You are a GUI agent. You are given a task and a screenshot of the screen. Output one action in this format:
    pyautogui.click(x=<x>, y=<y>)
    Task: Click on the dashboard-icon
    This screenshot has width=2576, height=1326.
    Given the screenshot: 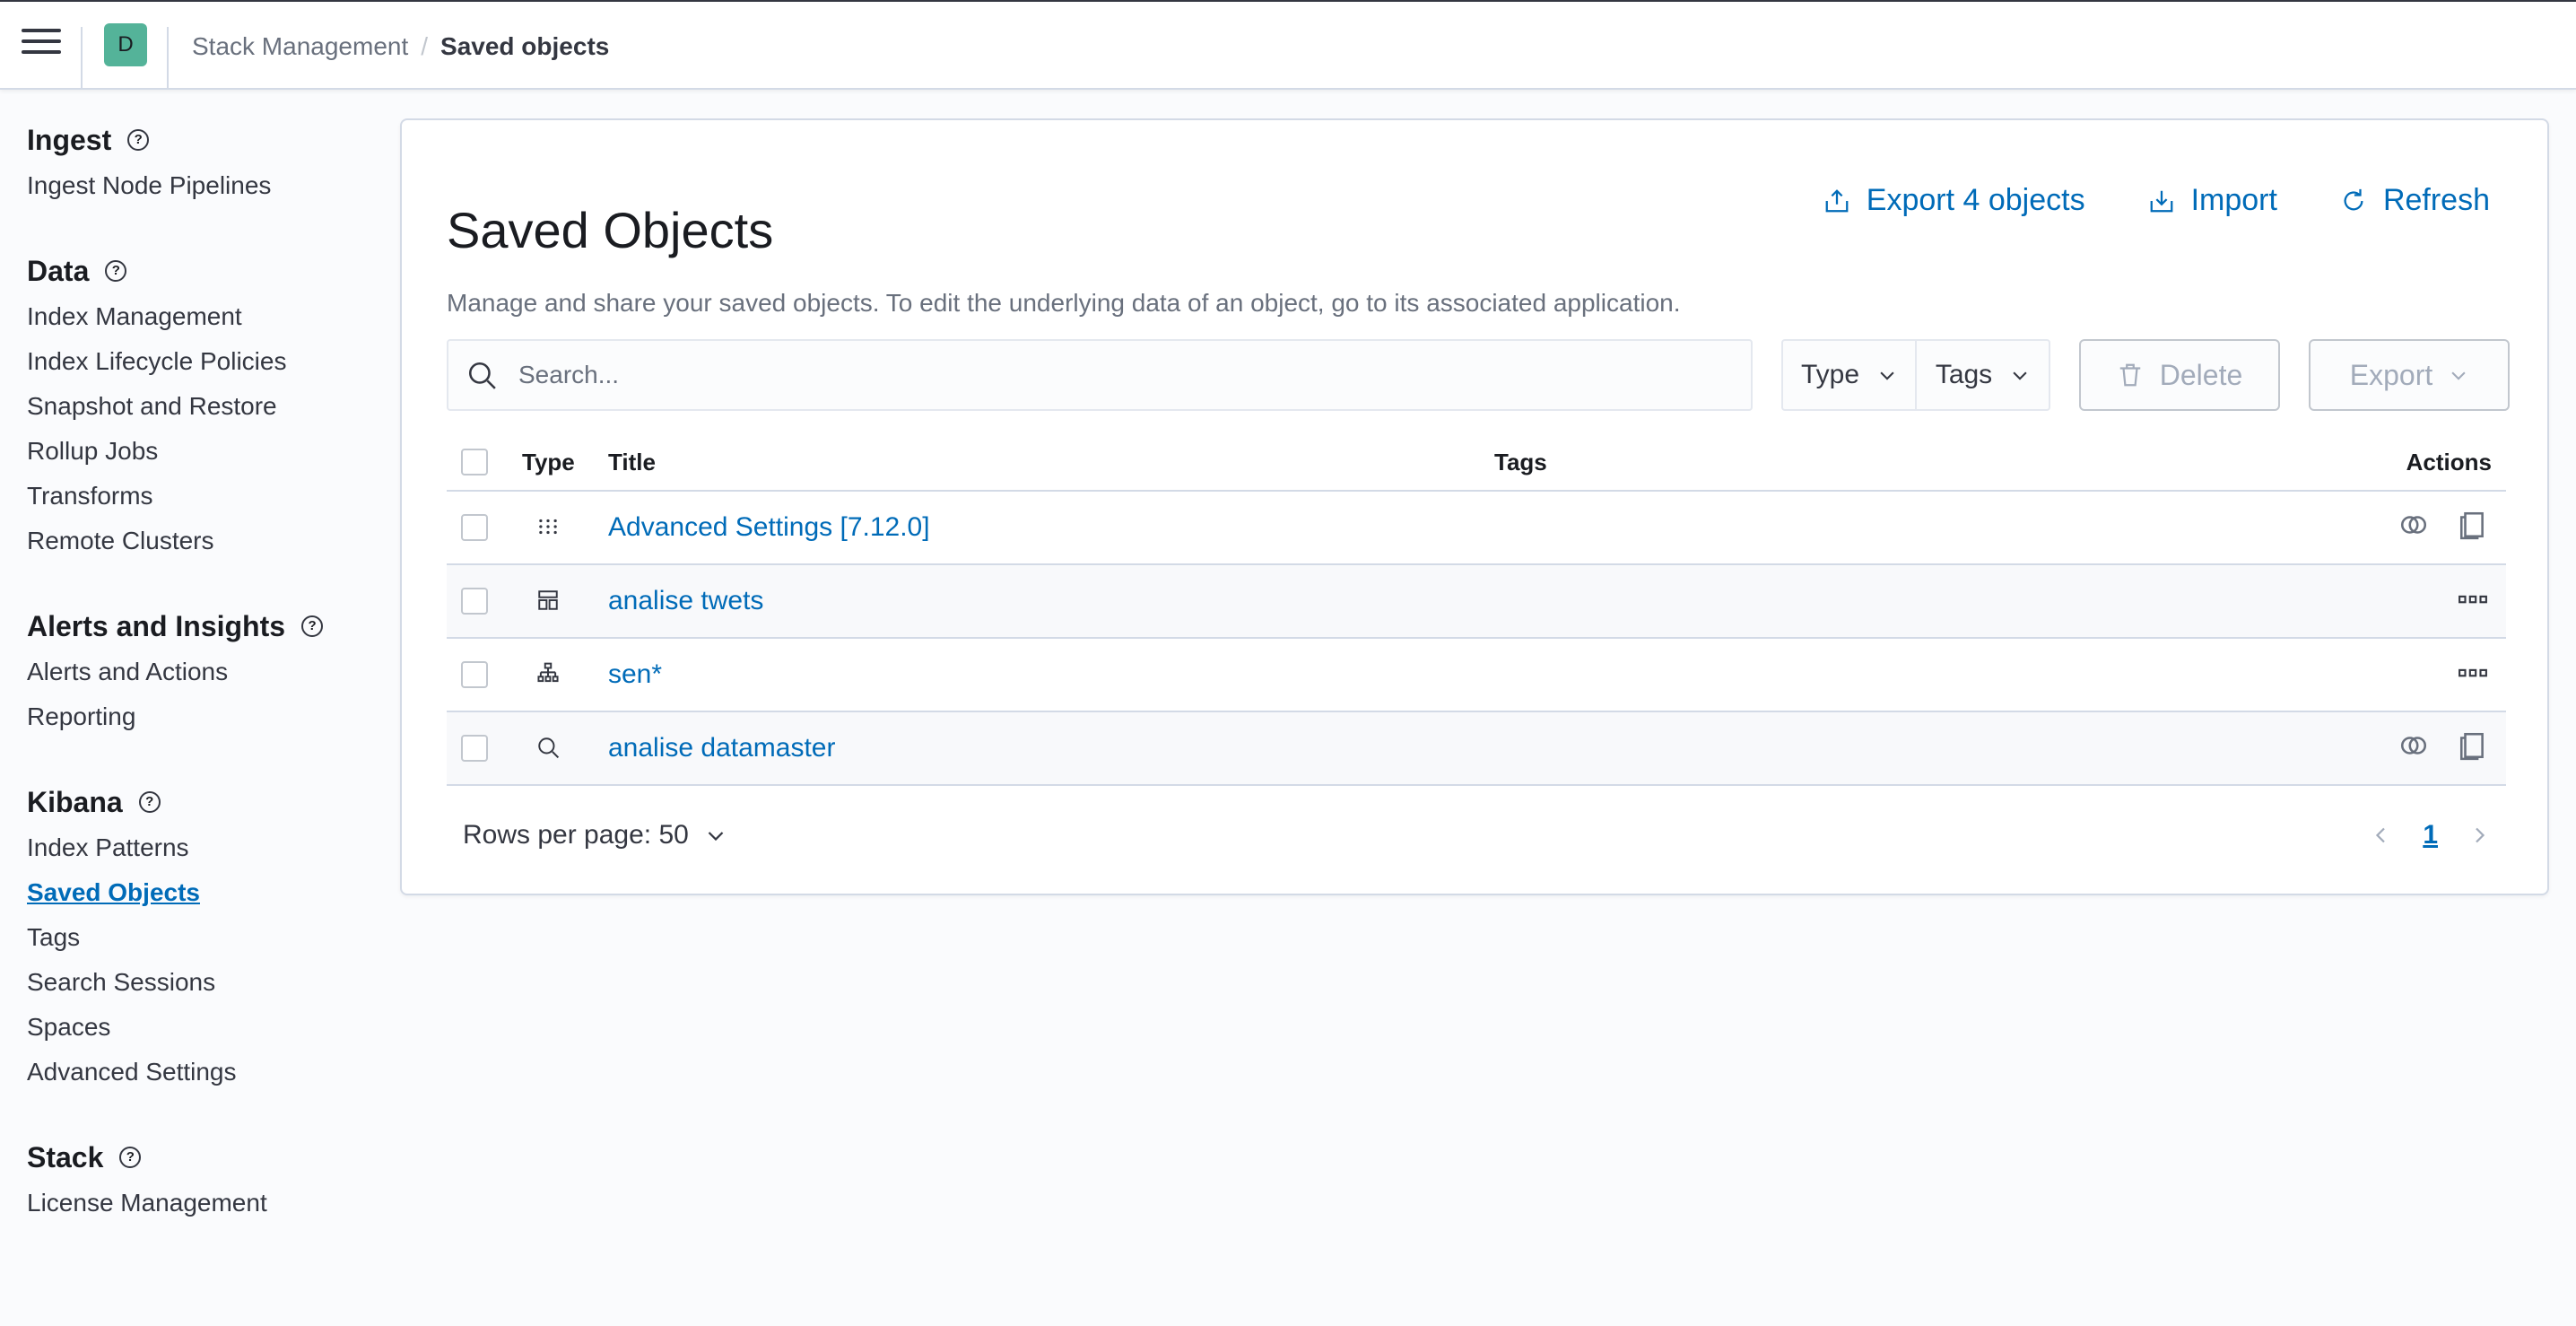 What is the action you would take?
    pyautogui.click(x=548, y=600)
    